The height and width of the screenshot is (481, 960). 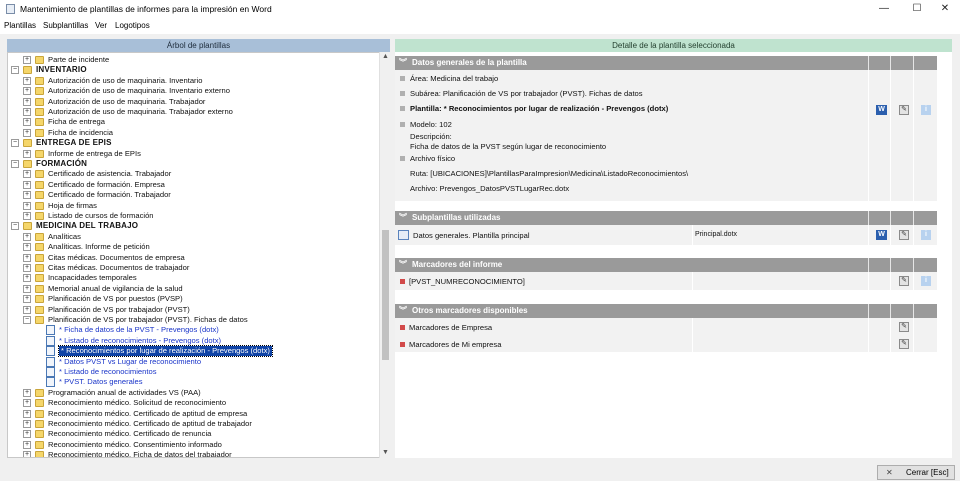 I want to click on menu-logotipos: Logotipos, so click(x=132, y=25).